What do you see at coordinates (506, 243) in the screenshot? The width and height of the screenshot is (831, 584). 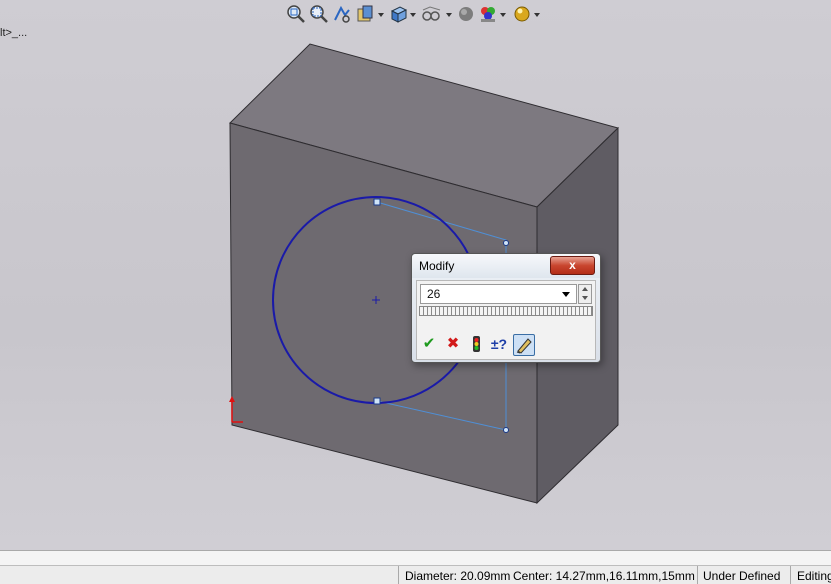 I see `sketch-point-upper-right` at bounding box center [506, 243].